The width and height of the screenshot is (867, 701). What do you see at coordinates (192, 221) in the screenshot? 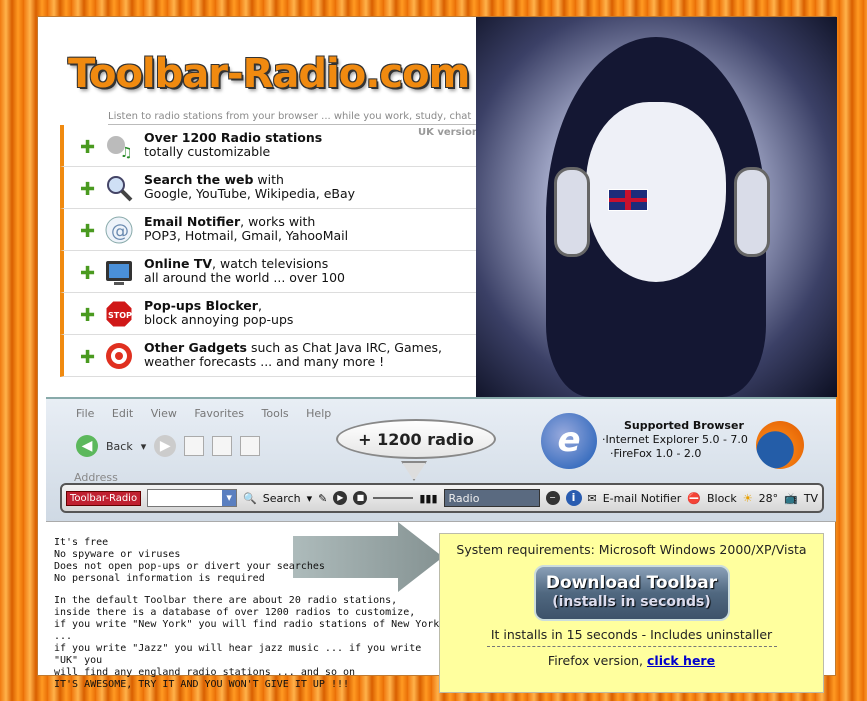
I see `feature-title: Email Notifier` at bounding box center [192, 221].